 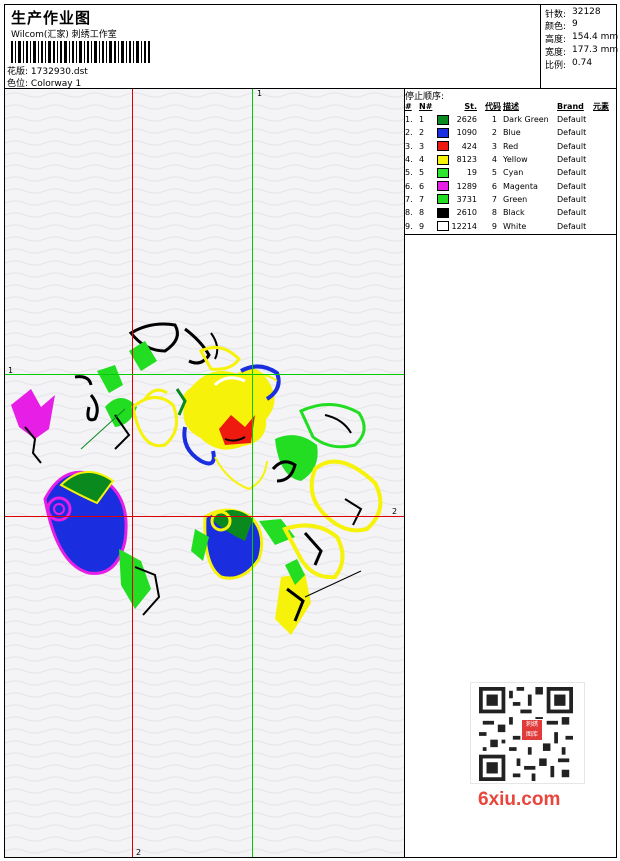 I want to click on page-title: 生产作业图, so click(x=51, y=18).